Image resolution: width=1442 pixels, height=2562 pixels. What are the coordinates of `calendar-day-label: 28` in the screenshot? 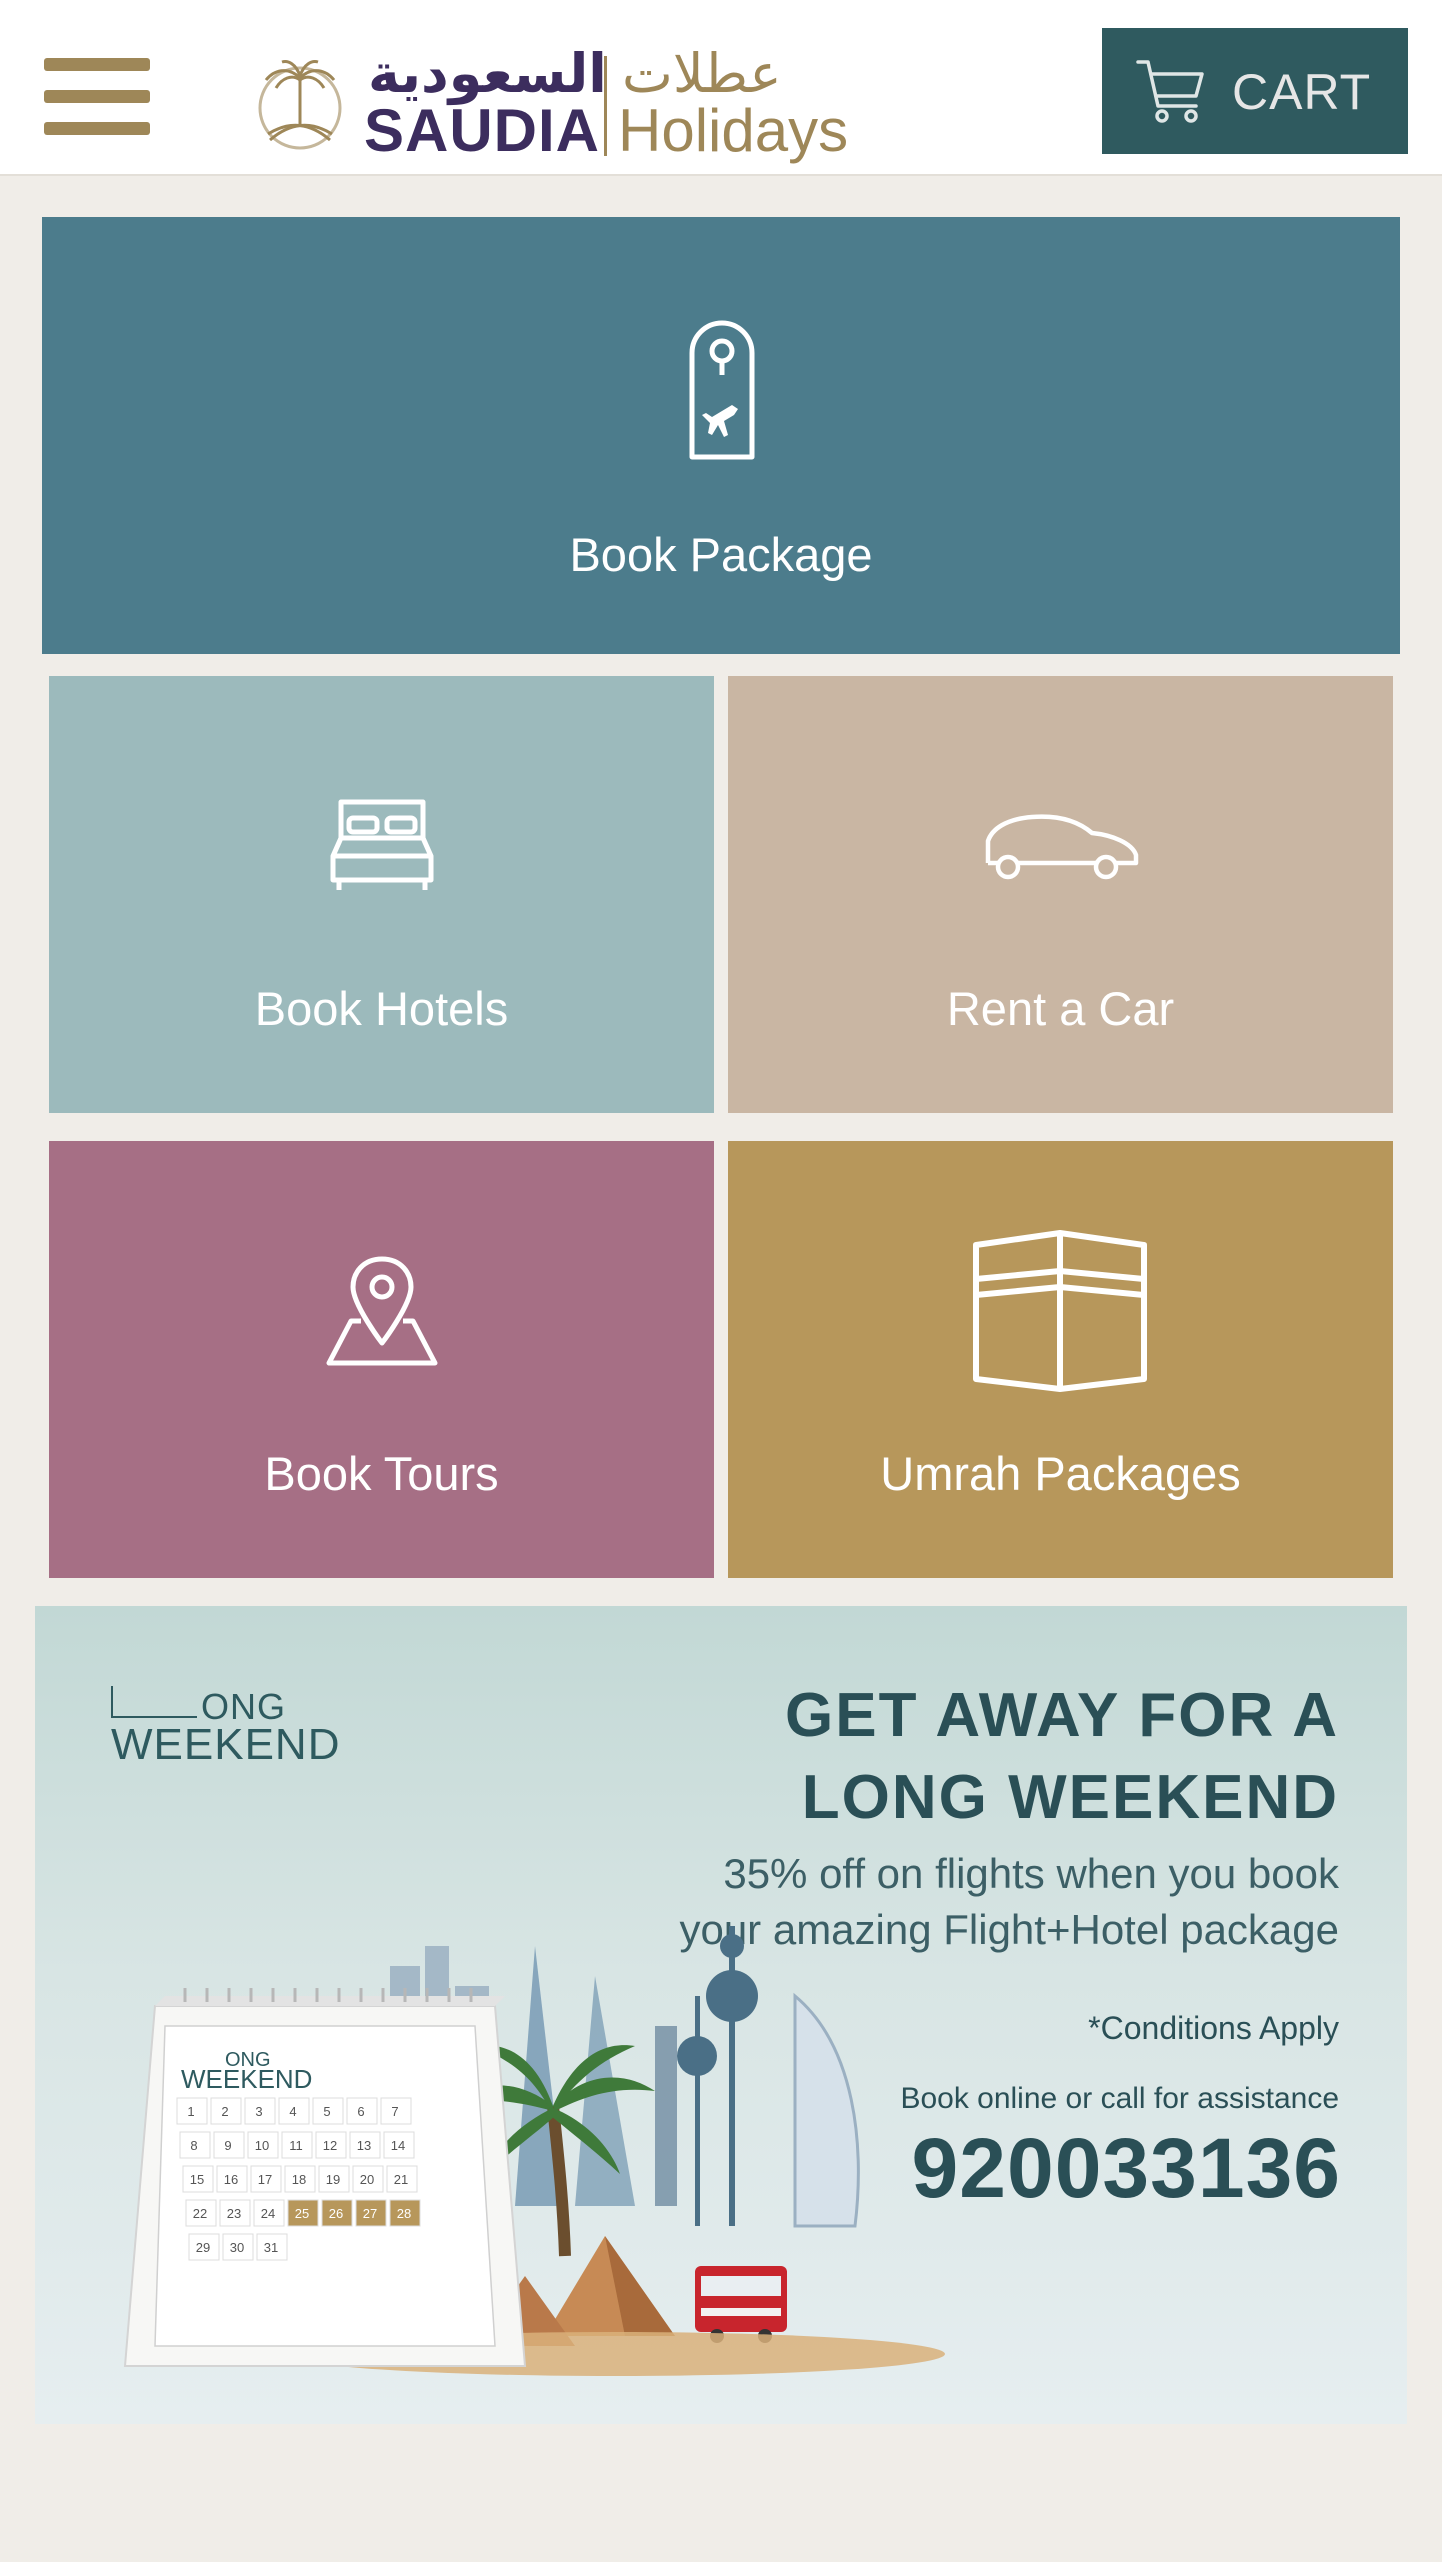 It's located at (404, 2213).